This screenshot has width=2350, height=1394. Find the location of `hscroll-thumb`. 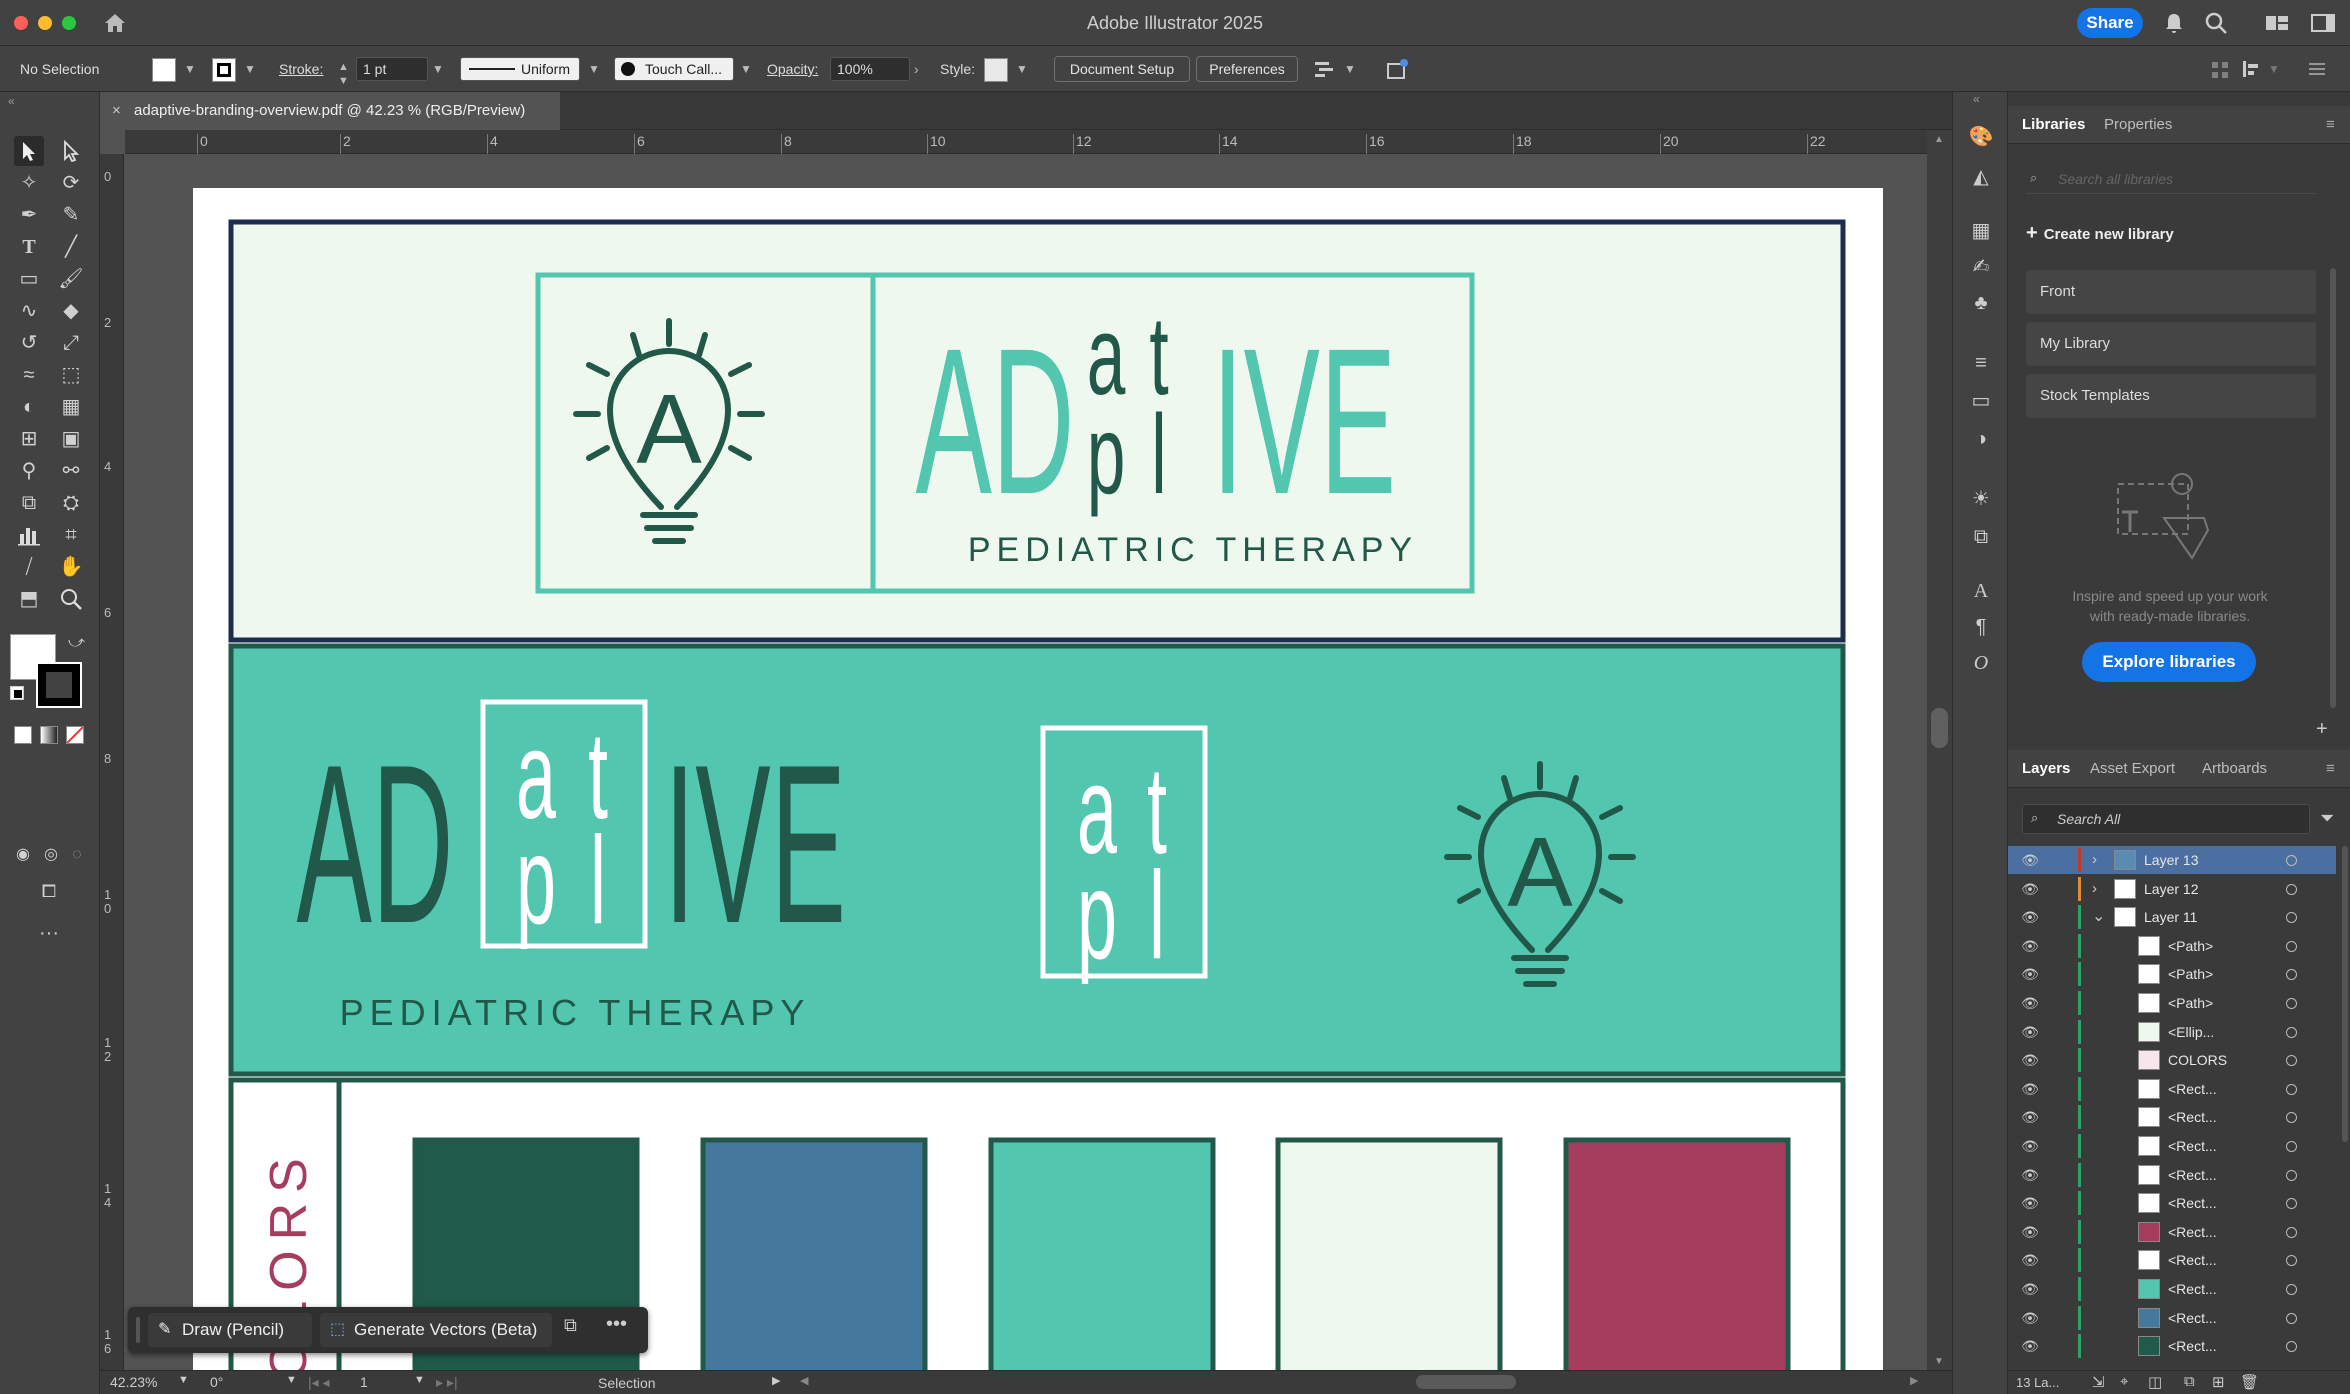

hscroll-thumb is located at coordinates (1466, 1382).